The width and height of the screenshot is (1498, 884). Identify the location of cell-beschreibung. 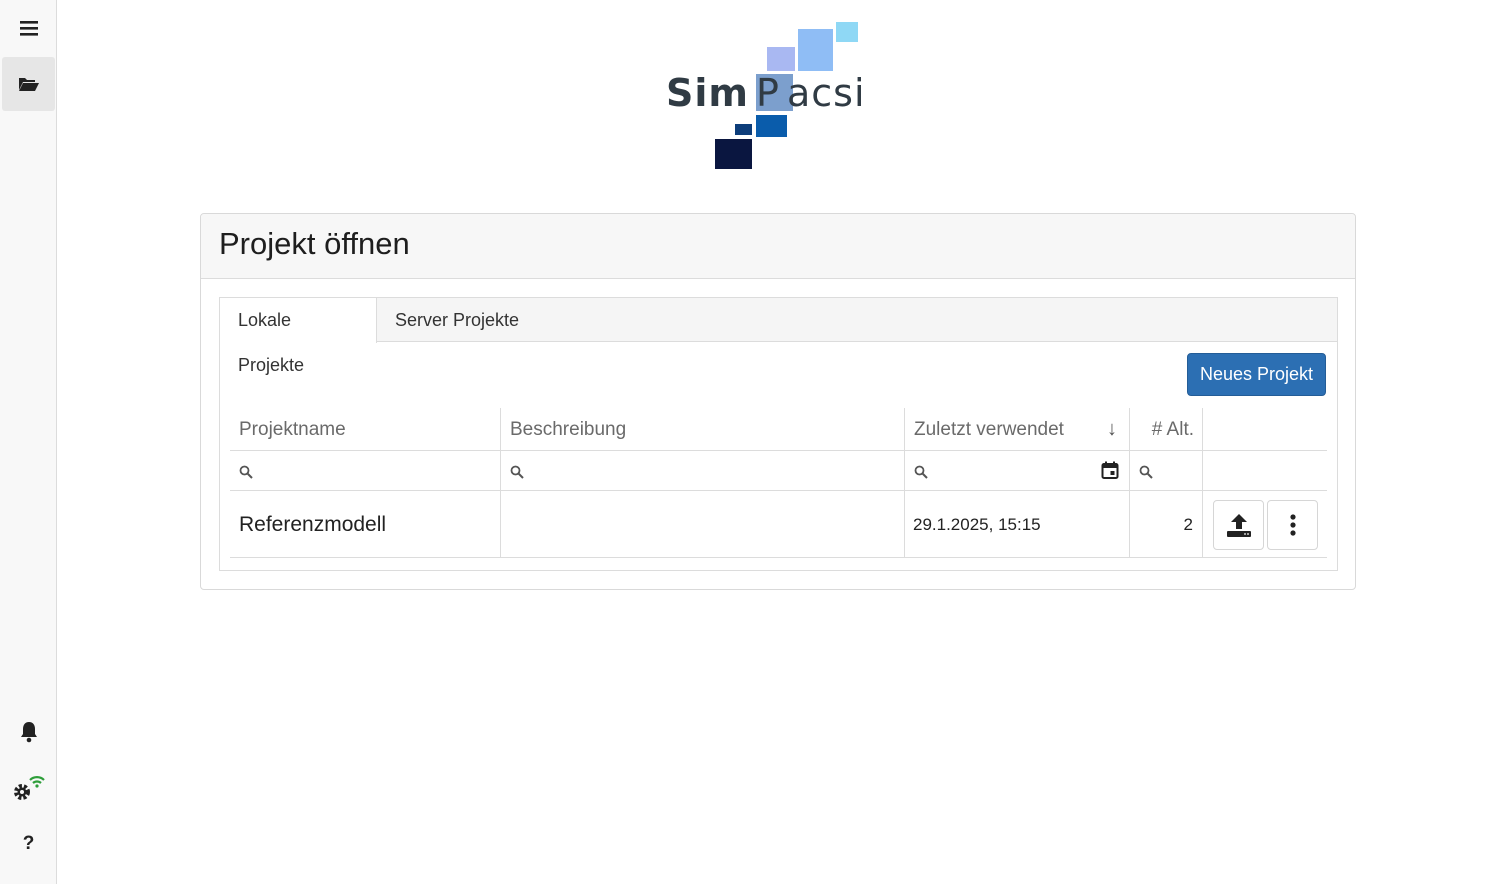
(702, 524).